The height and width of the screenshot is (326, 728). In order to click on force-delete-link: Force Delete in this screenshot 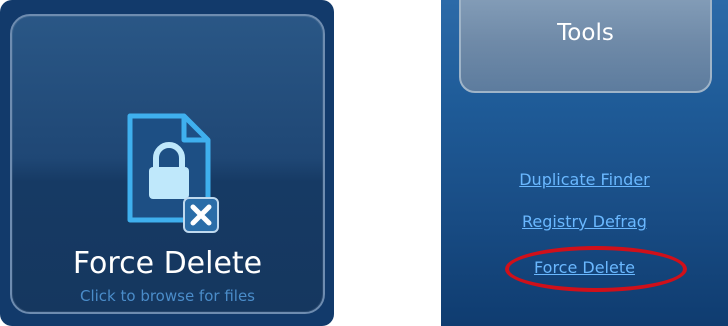, I will do `click(584, 267)`.